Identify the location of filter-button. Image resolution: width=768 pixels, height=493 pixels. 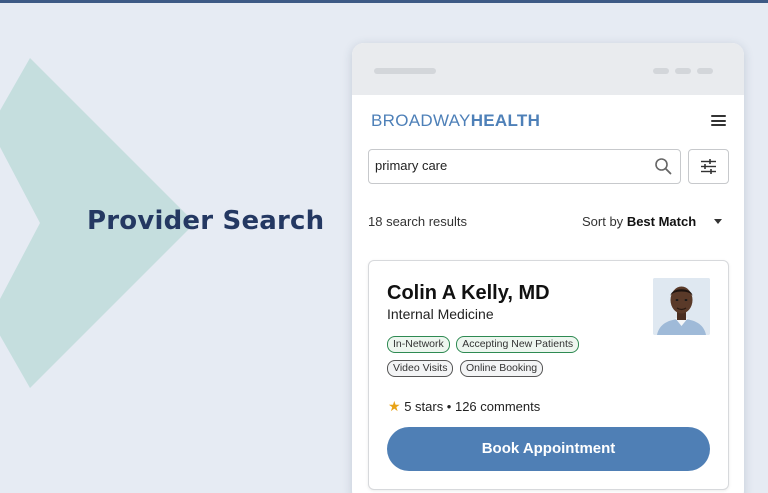
(708, 166).